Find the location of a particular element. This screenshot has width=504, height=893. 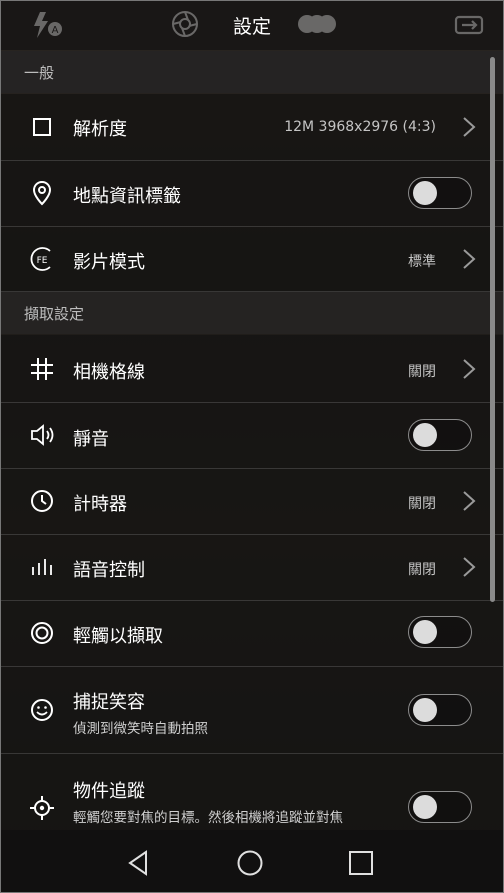

recents-icon is located at coordinates (361, 863).